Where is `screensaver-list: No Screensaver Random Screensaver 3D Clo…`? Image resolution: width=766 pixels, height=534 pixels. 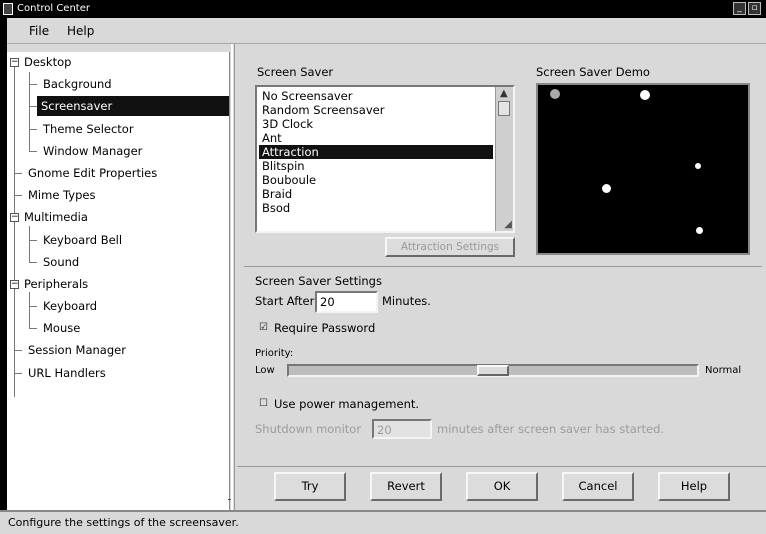 screensaver-list: No Screensaver Random Screensaver 3D Clo… is located at coordinates (385, 159).